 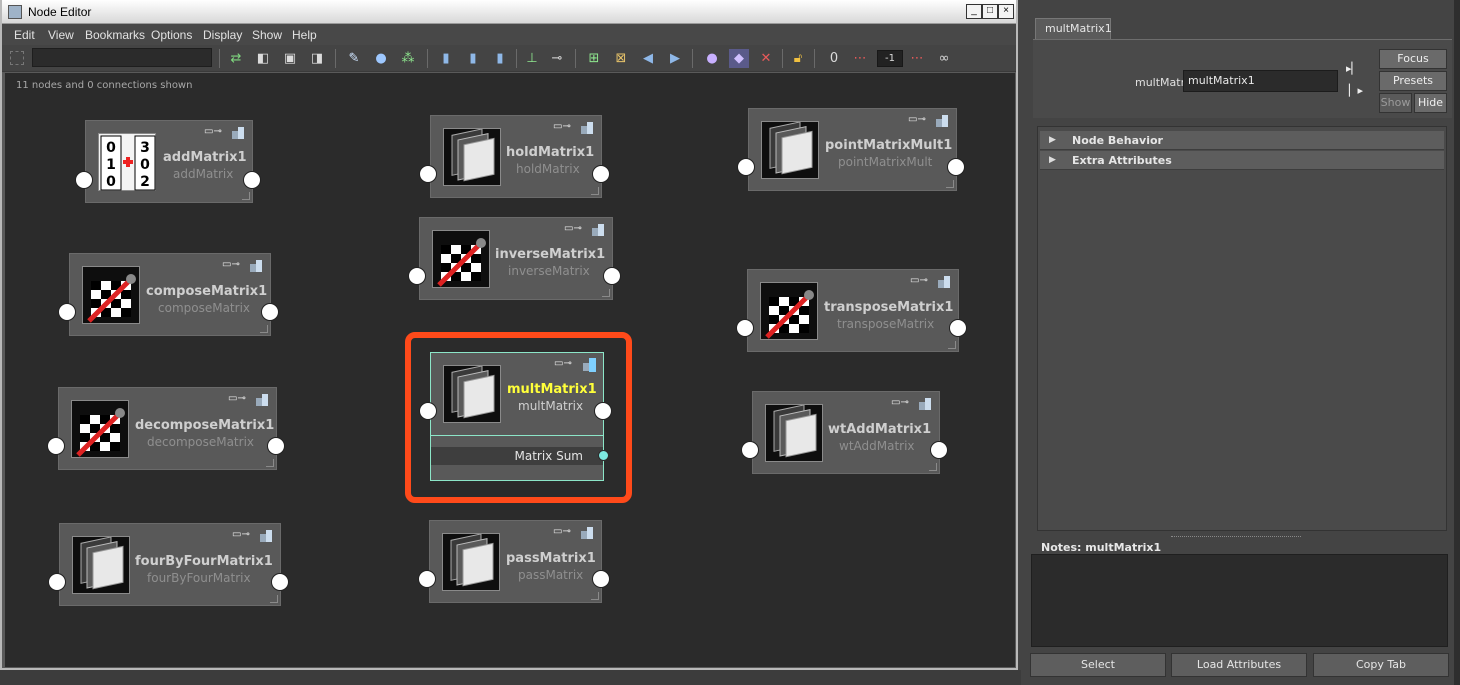 What do you see at coordinates (917, 58) in the screenshot?
I see `dots-icon: ⋯` at bounding box center [917, 58].